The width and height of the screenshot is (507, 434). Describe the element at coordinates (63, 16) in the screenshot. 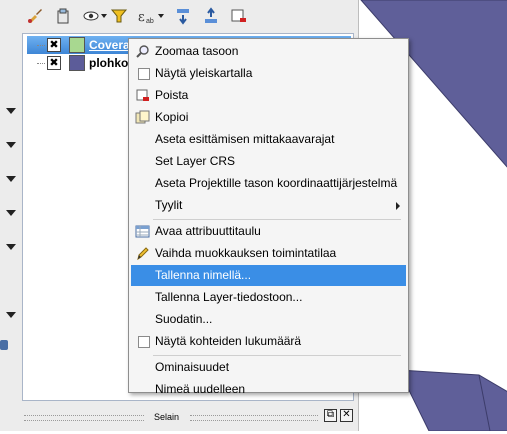

I see `add-group-icon` at that location.